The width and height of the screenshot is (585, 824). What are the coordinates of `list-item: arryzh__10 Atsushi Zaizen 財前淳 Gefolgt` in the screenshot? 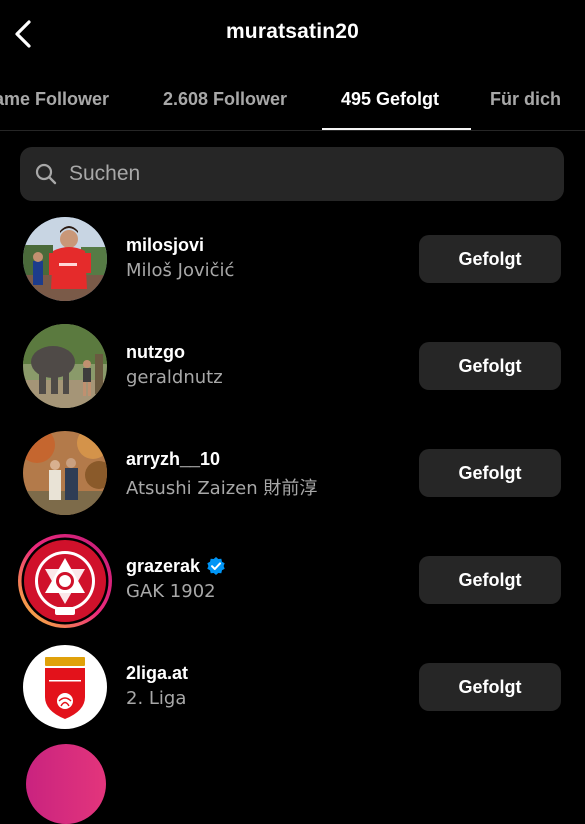 It's located at (292, 472).